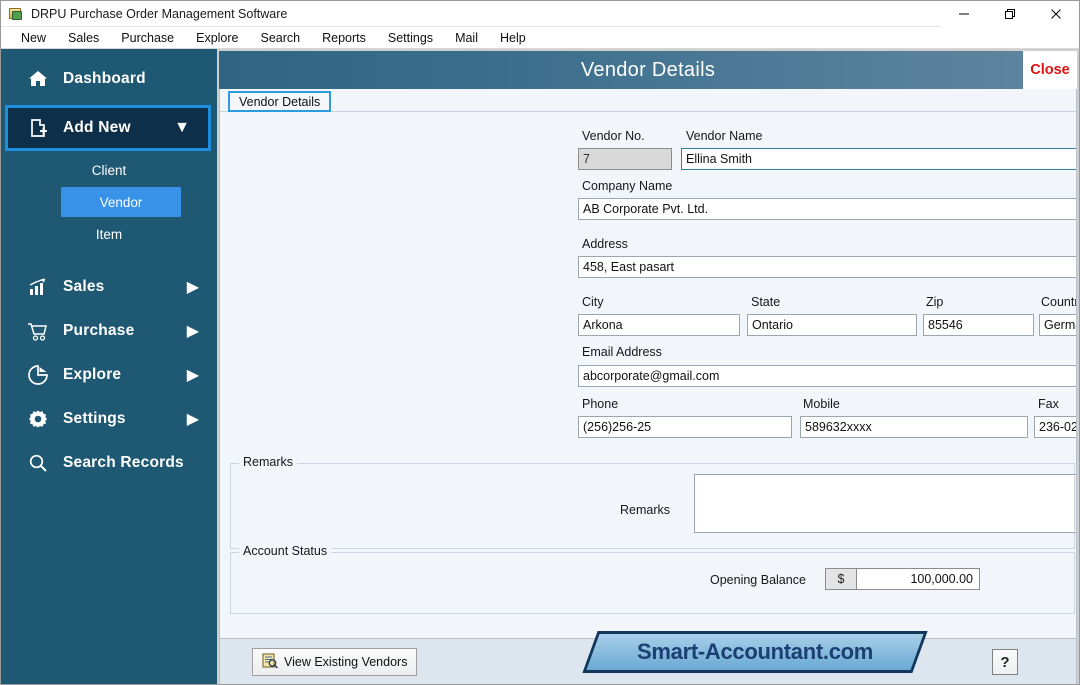 The height and width of the screenshot is (685, 1080). I want to click on tab-vendor-details: Vendor Details, so click(280, 101).